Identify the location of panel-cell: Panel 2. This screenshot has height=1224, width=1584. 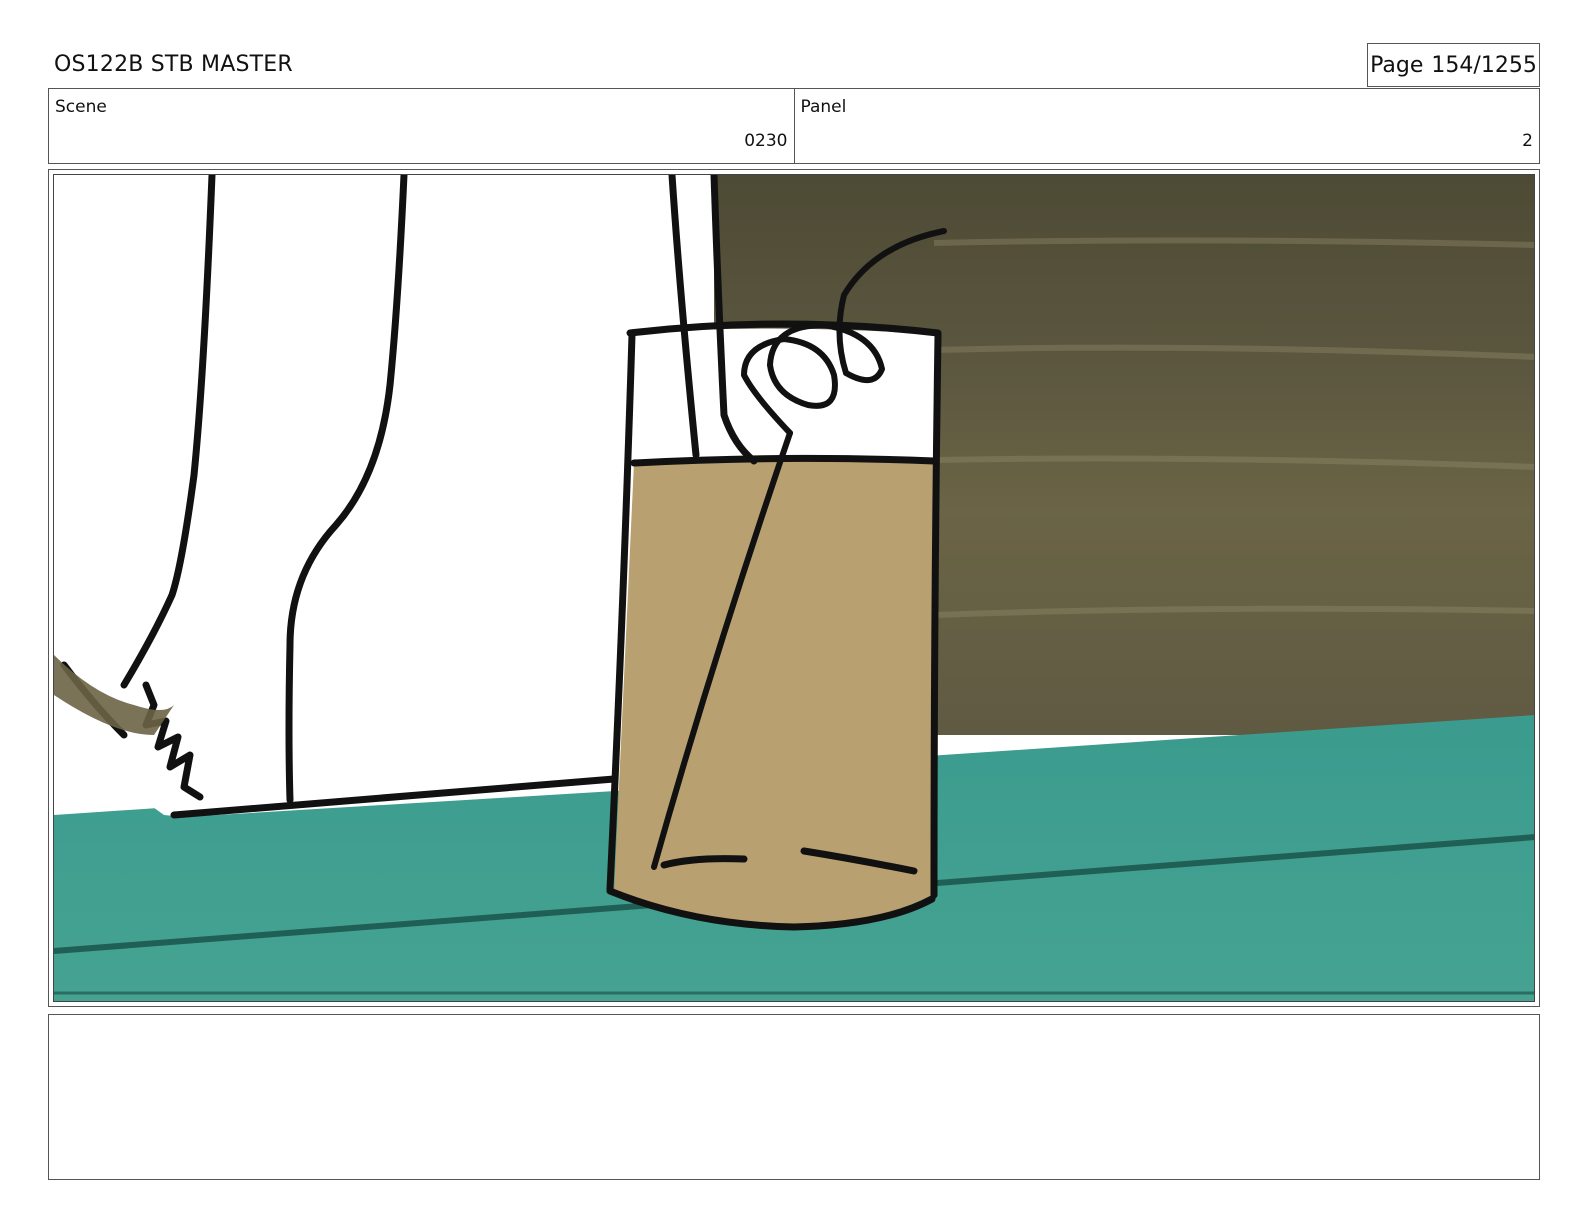
(1166, 126).